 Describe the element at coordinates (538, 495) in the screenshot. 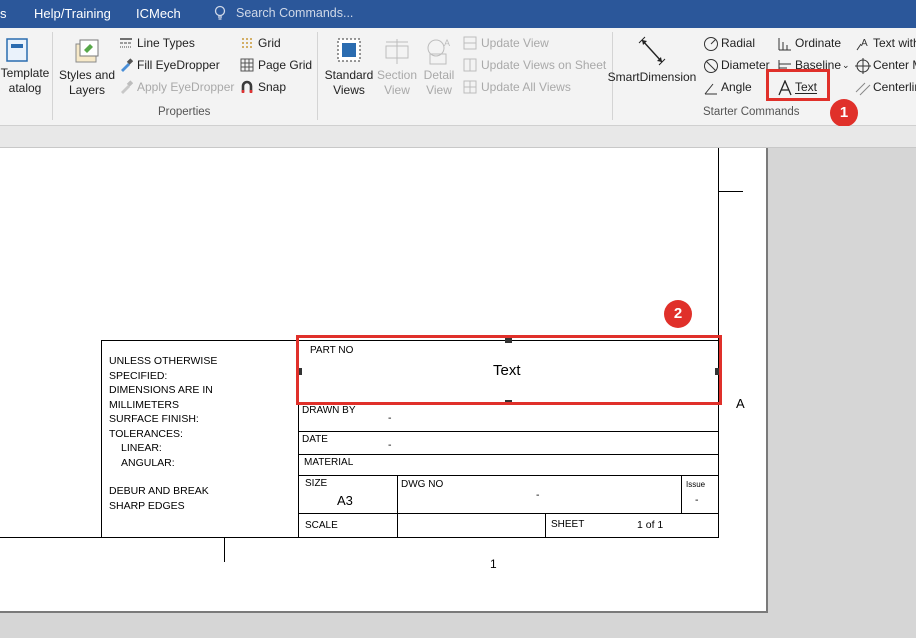

I see `dwg-no-value: -` at that location.